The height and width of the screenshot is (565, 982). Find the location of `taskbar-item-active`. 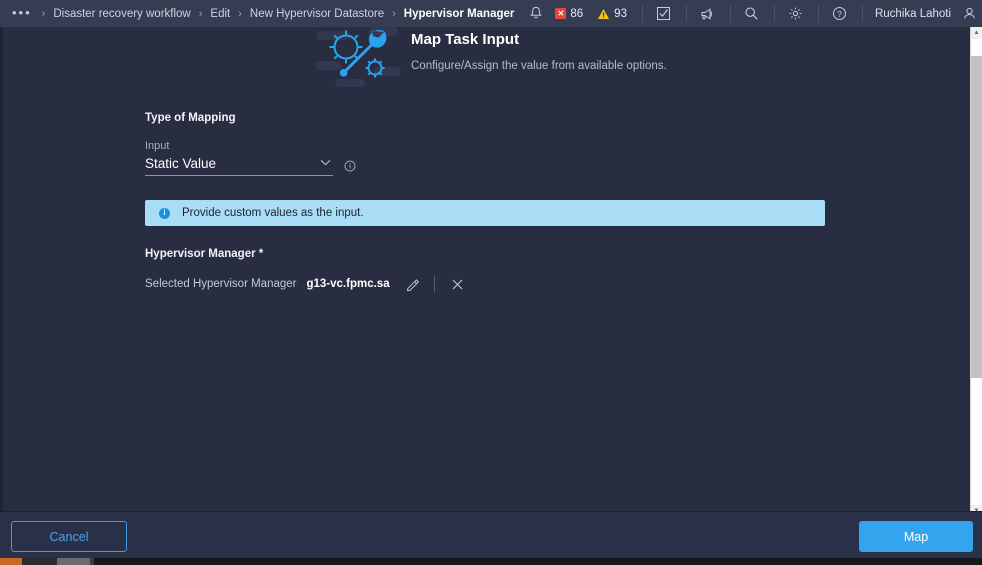

taskbar-item-active is located at coordinates (11, 561).